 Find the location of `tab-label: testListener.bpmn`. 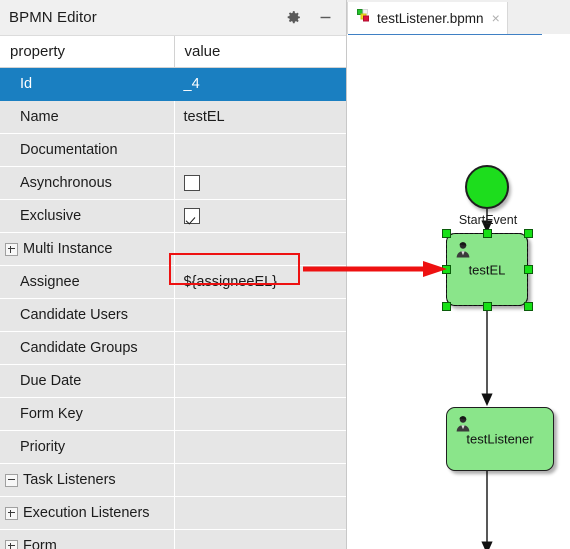

tab-label: testListener.bpmn is located at coordinates (430, 18).